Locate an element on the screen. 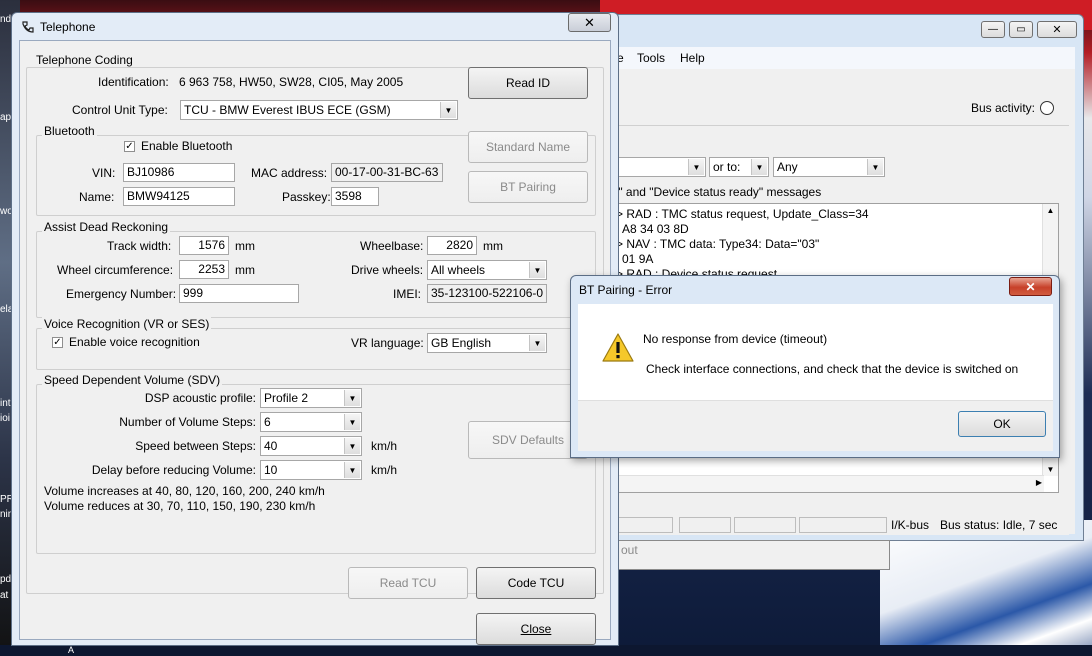  underlying-window-text: out is located at coordinates (629, 550).